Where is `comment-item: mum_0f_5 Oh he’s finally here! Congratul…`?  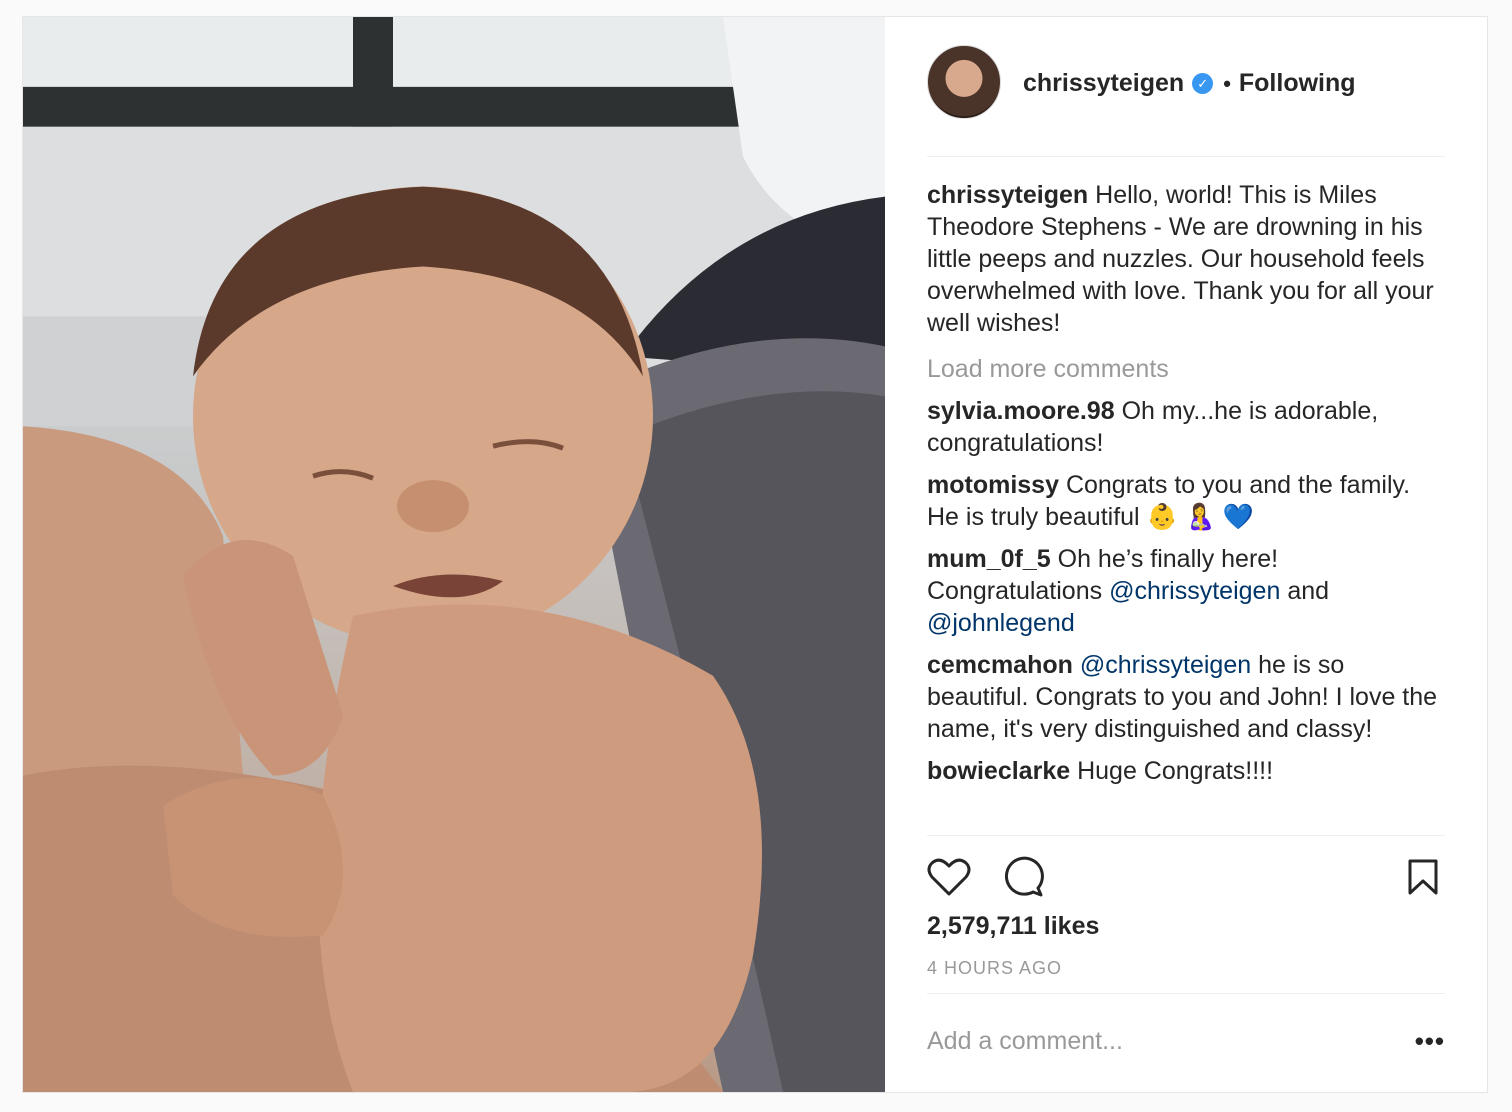 comment-item: mum_0f_5 Oh he’s finally here! Congratul… is located at coordinates (1186, 591).